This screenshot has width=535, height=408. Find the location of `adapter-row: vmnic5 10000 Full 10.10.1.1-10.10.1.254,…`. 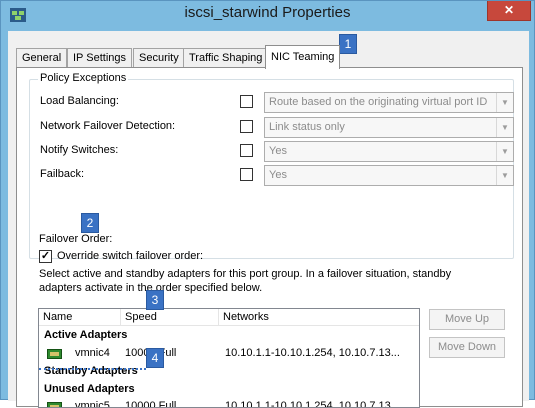

adapter-row: vmnic5 10000 Full 10.10.1.1-10.10.1.254,… is located at coordinates (229, 403).